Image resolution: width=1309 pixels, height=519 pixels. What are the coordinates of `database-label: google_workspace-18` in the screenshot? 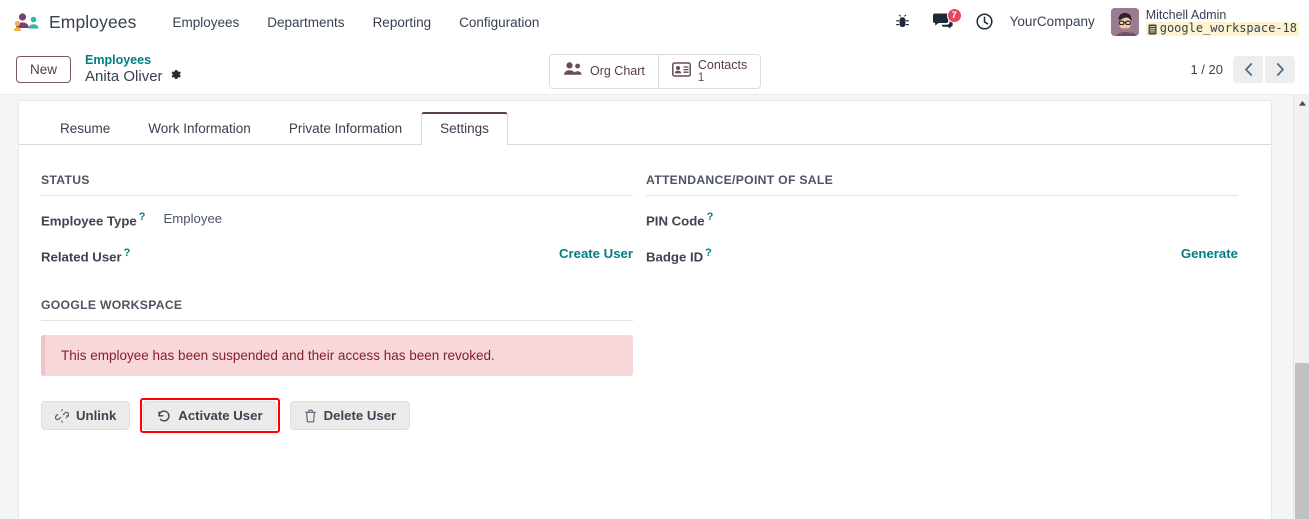 It's located at (1228, 28).